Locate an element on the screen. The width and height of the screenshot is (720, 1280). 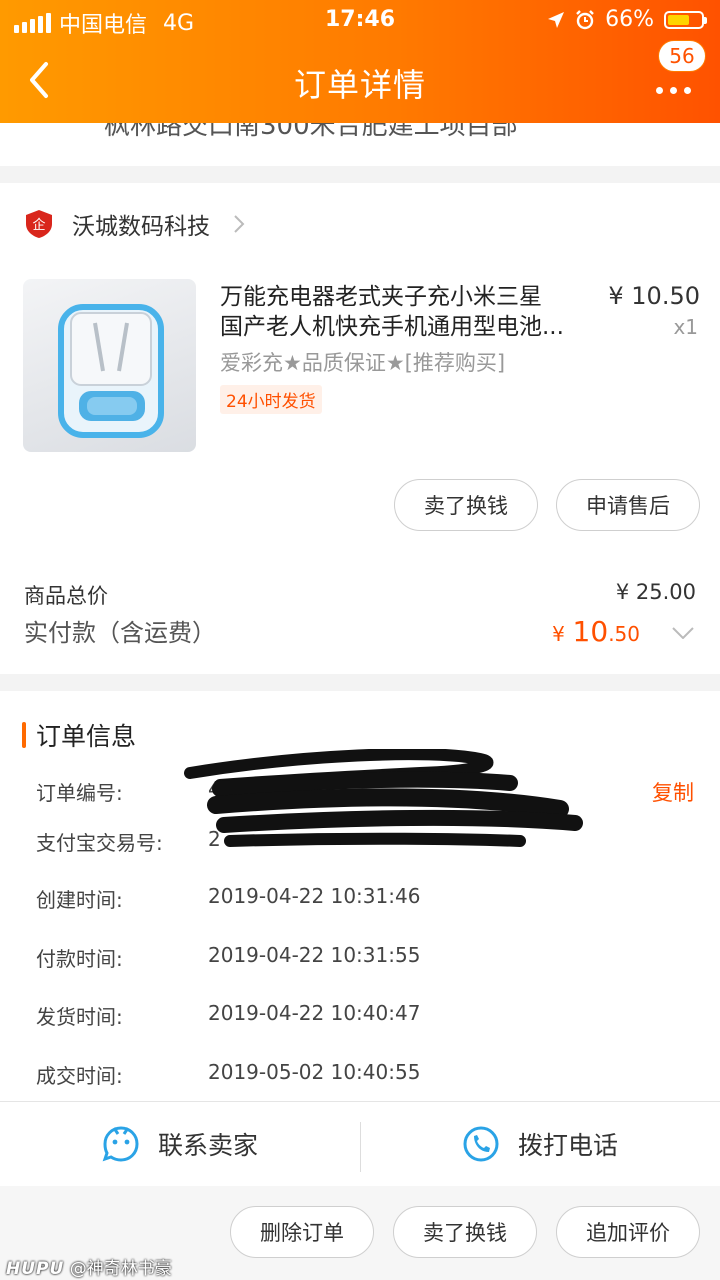
call-phone-button: 拨打电话 is located at coordinates (540, 1144).